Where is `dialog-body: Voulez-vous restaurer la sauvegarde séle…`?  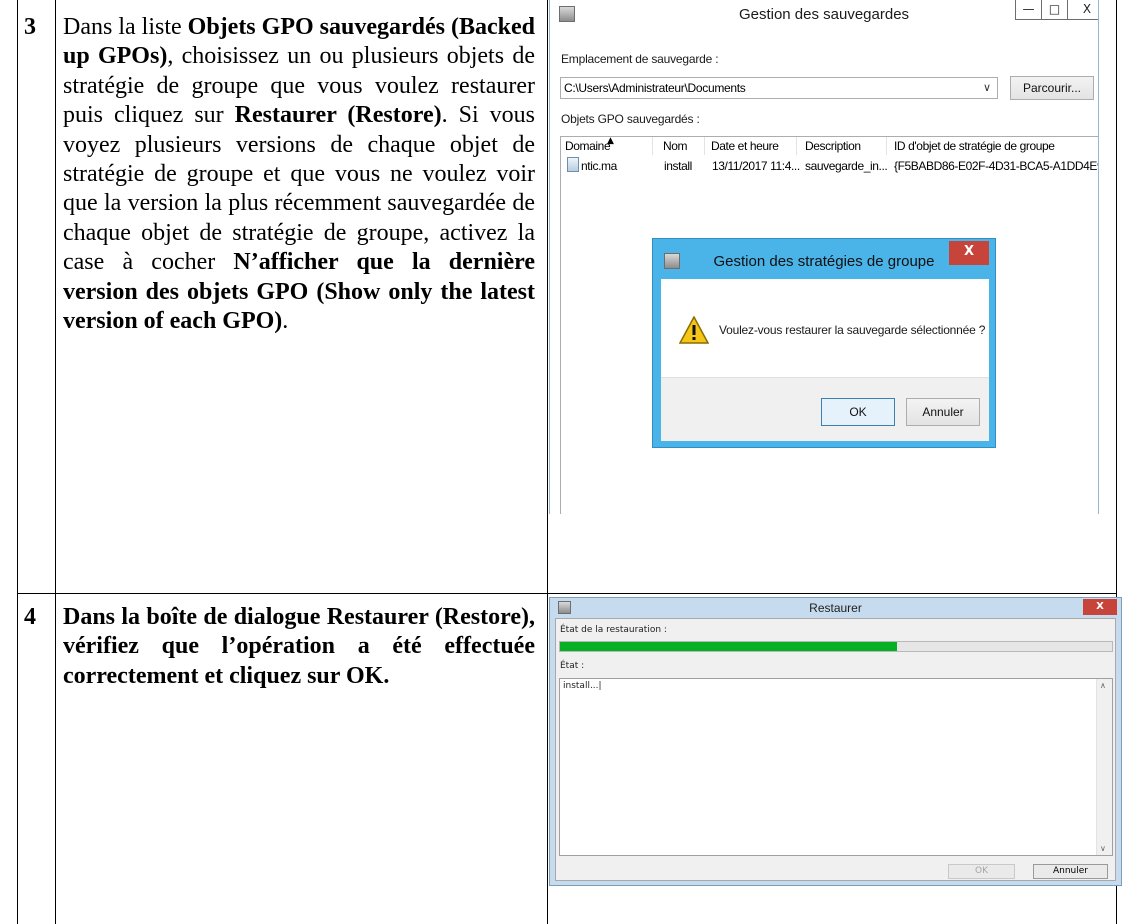
dialog-body: Voulez-vous restaurer la sauvegarde séle… is located at coordinates (825, 360).